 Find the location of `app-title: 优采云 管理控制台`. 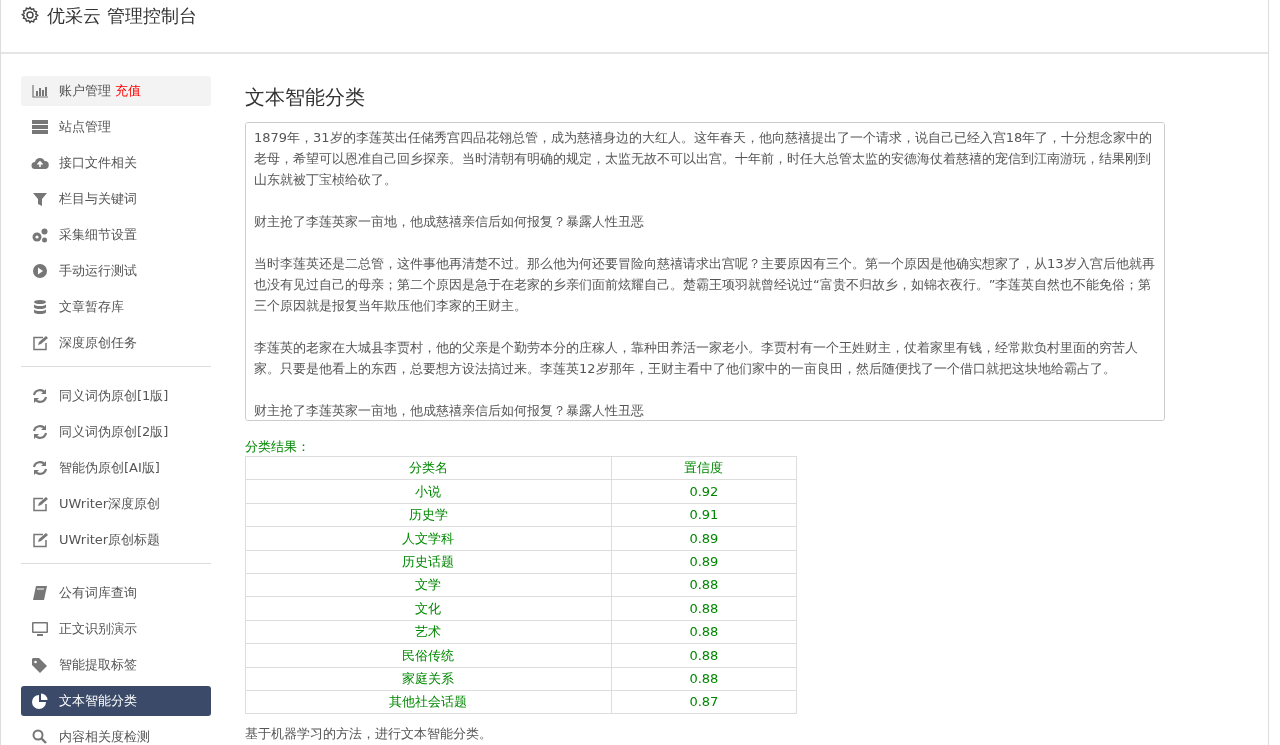

app-title: 优采云 管理控制台 is located at coordinates (122, 16).